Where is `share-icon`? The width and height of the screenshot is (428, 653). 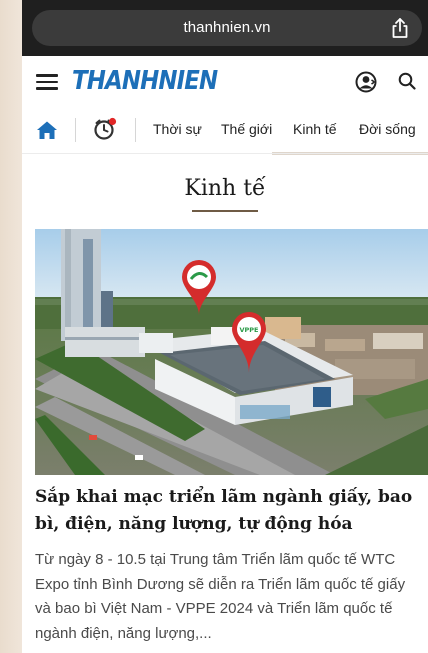
share-icon is located at coordinates (400, 28).